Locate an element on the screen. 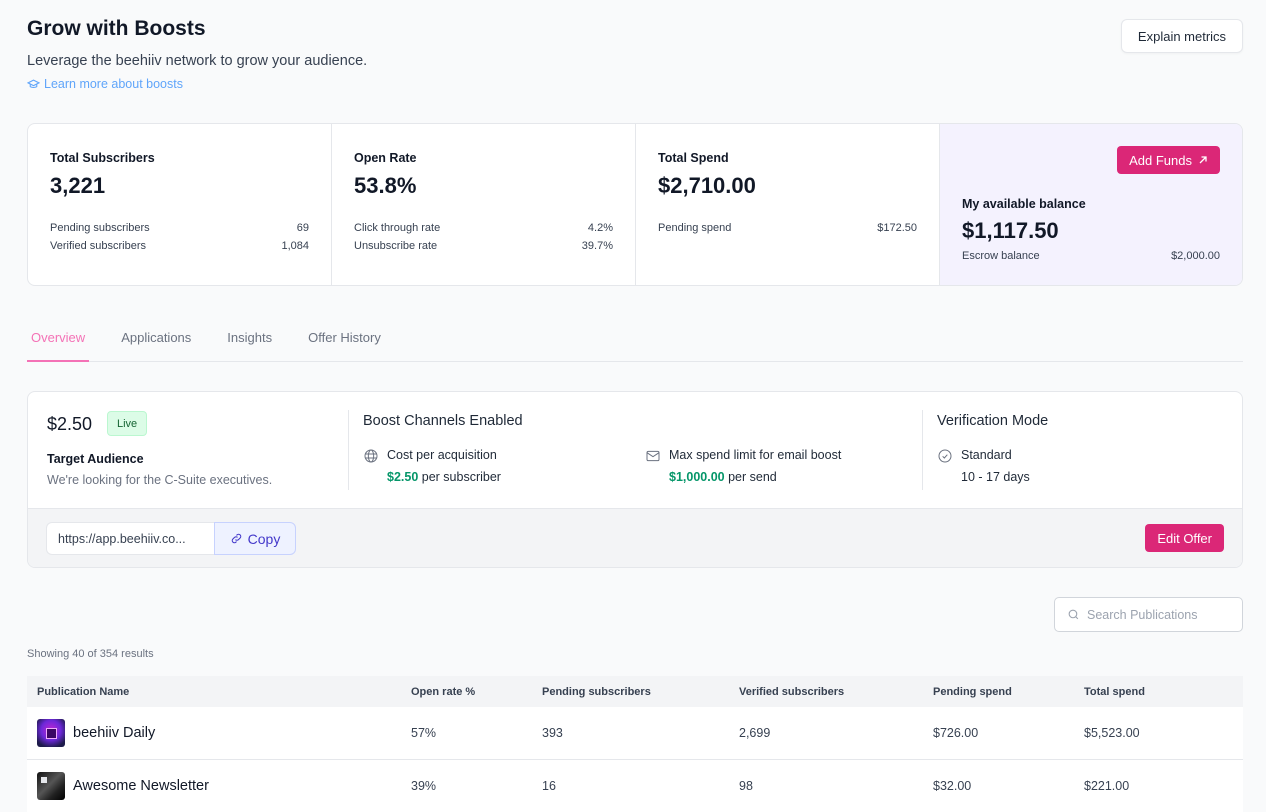  email-line: $1,000.00 per send is located at coordinates (755, 477).